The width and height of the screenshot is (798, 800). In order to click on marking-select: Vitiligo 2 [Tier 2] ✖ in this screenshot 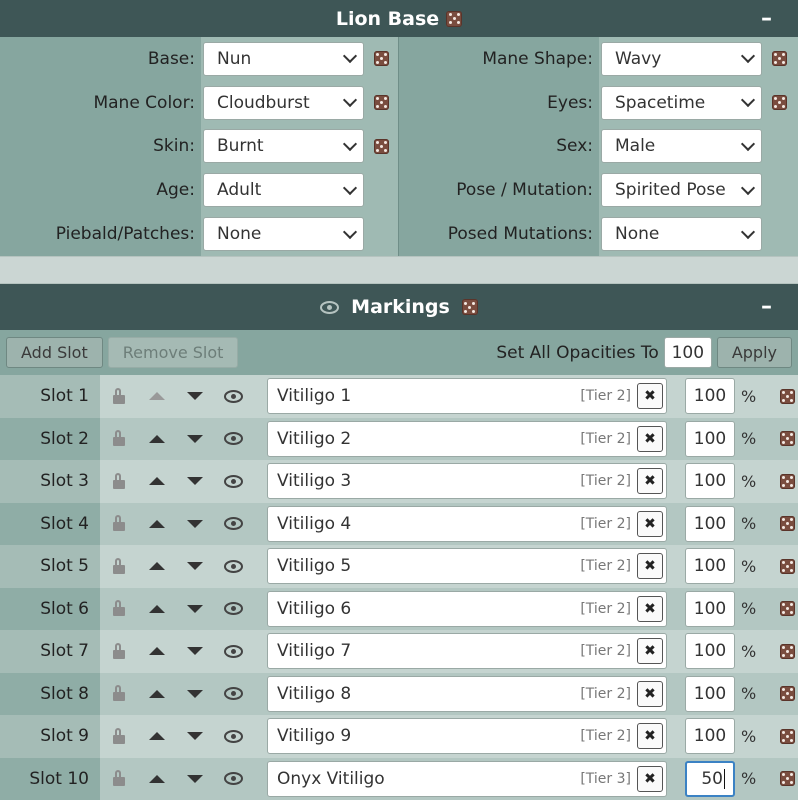, I will do `click(467, 438)`.